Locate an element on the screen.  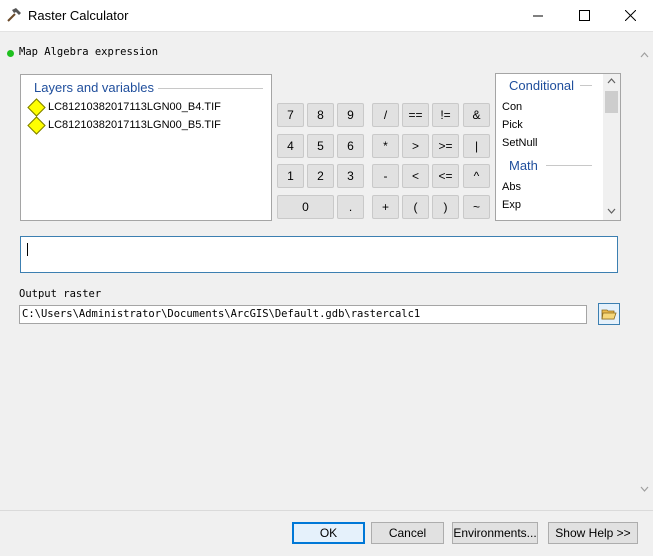
key-close-paren: ) is located at coordinates (445, 207).